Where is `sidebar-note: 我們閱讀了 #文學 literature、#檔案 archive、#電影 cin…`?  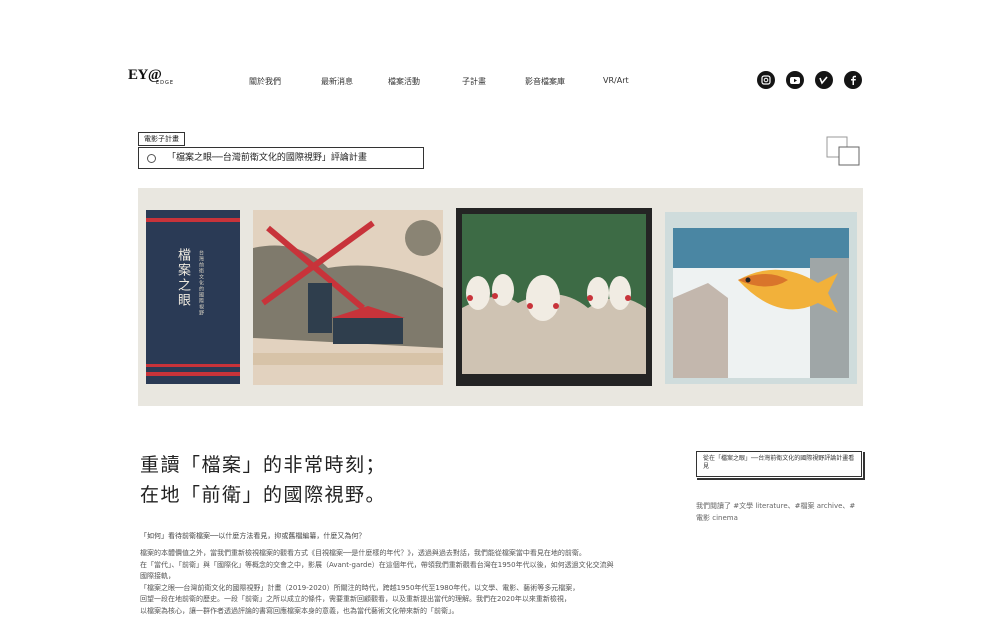 sidebar-note: 我們閱讀了 #文學 literature、#檔案 archive、#電影 cin… is located at coordinates (776, 512).